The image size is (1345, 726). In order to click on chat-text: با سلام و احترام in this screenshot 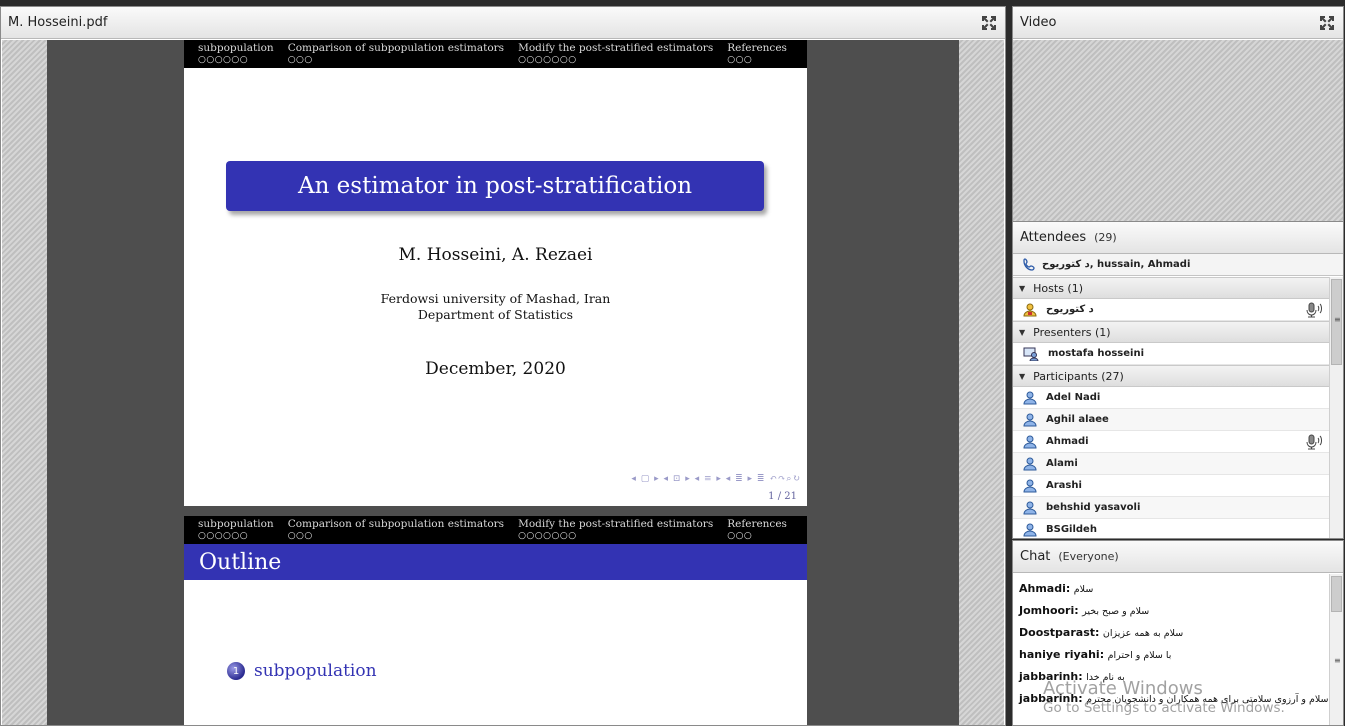, I will do `click(1139, 655)`.